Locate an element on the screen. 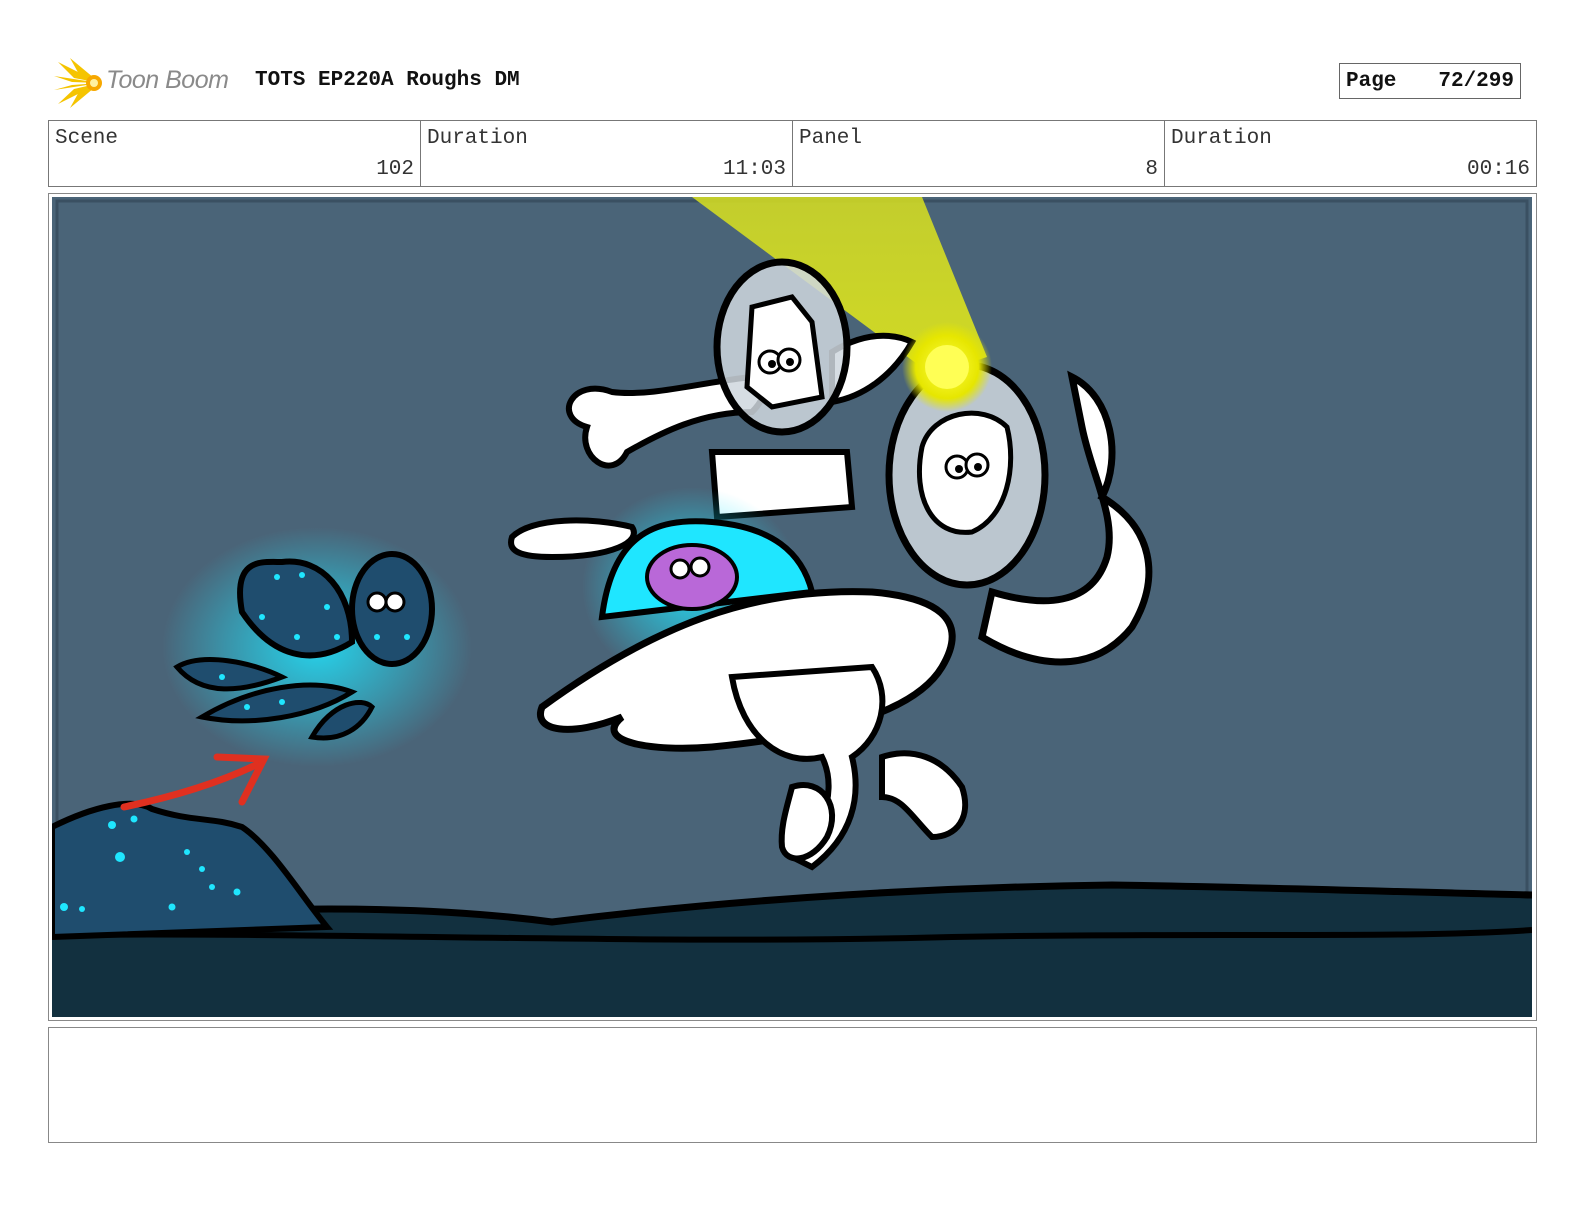  page-indicator: Page 72/299 is located at coordinates (1430, 81).